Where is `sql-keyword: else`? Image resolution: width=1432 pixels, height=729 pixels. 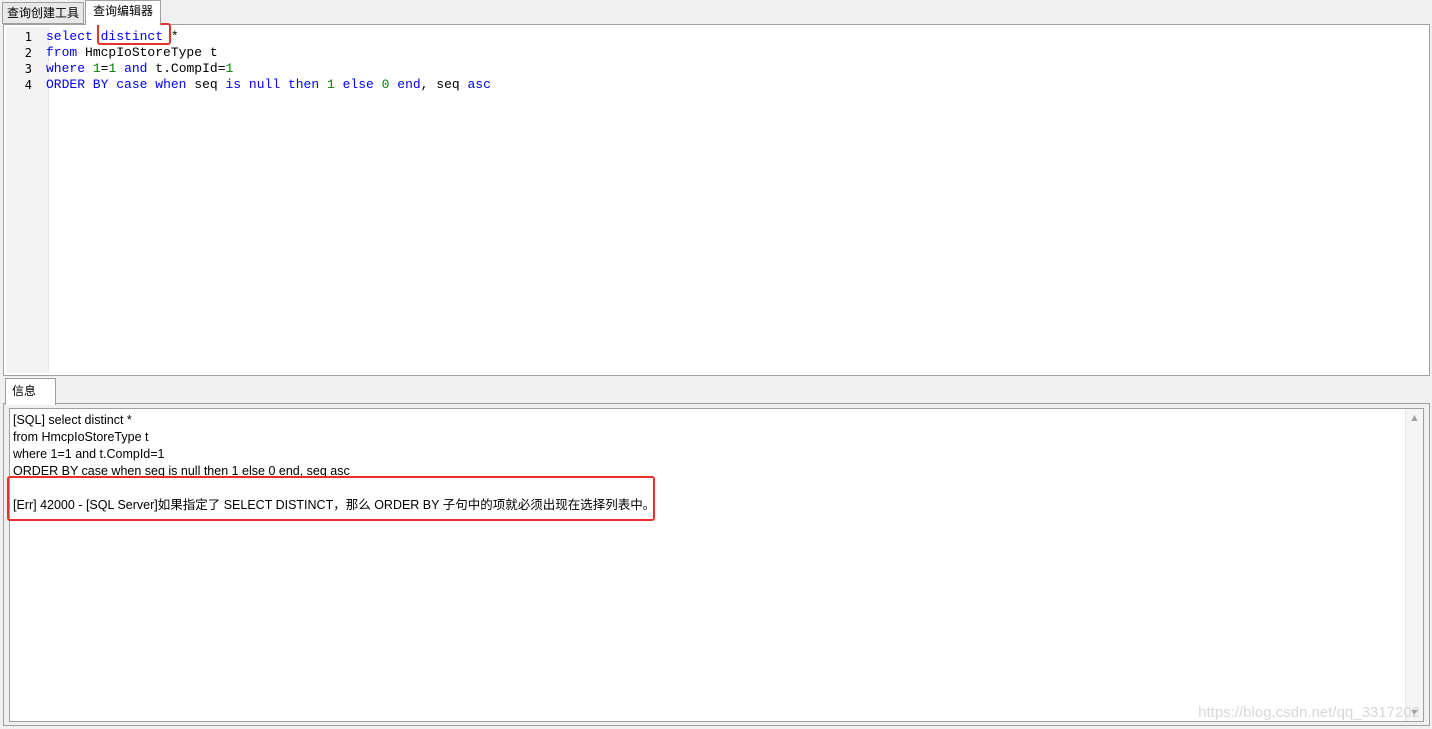 sql-keyword: else is located at coordinates (358, 84).